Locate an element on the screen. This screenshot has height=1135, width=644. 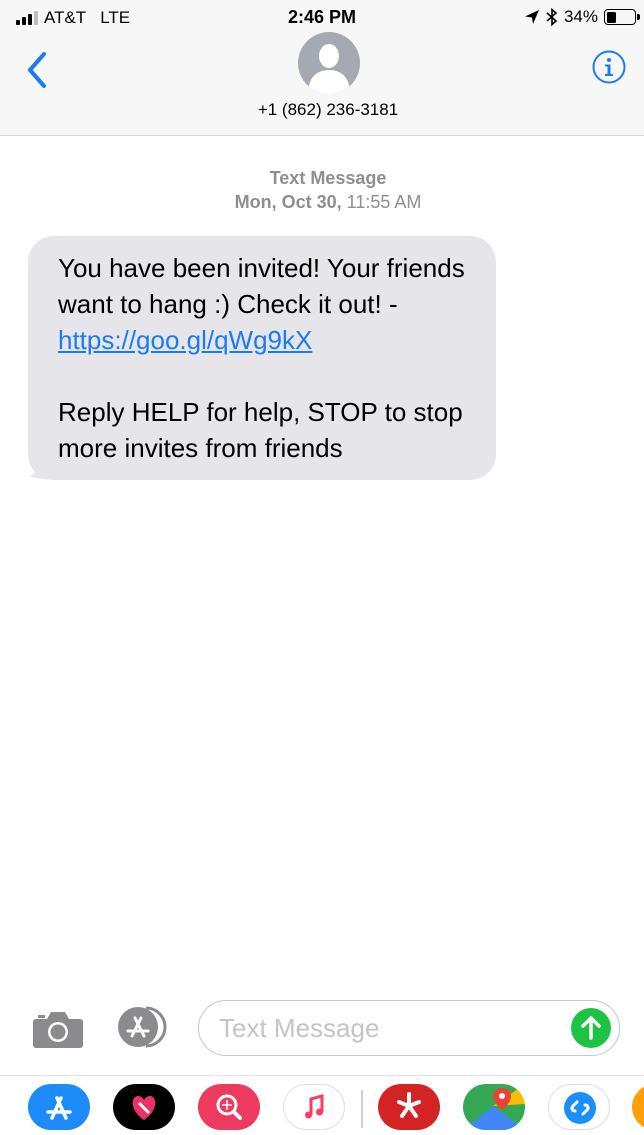
message-composer is located at coordinates (322, 1032).